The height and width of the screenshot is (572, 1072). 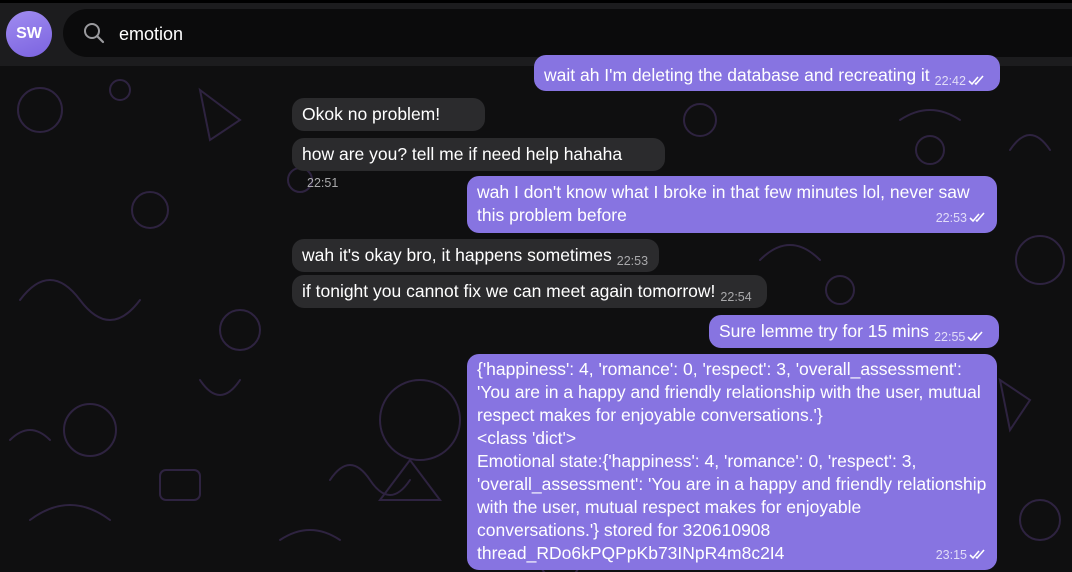 I want to click on message-time: 22:55, so click(x=950, y=337).